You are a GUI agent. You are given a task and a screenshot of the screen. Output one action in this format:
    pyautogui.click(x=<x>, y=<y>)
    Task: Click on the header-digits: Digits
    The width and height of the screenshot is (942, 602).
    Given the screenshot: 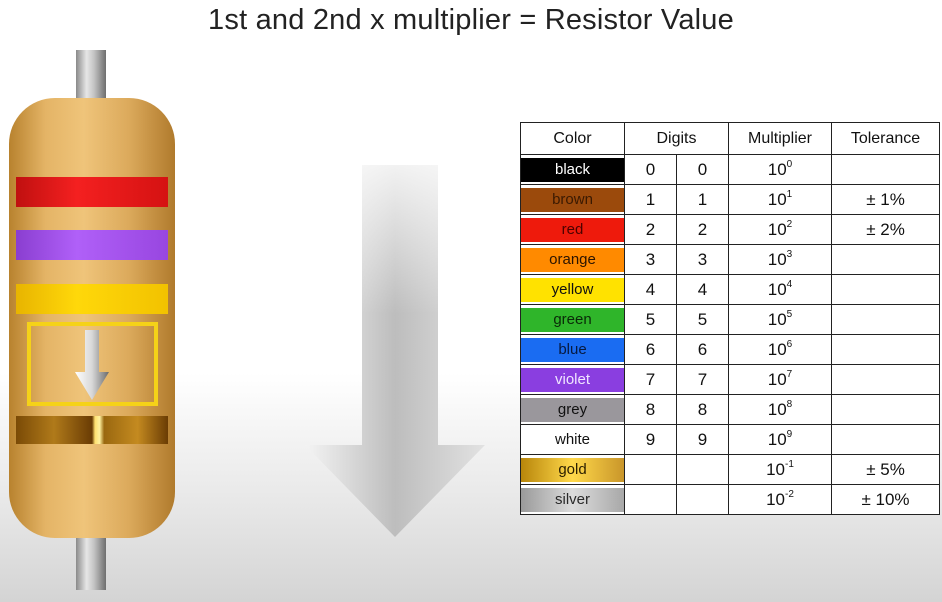 What is the action you would take?
    pyautogui.click(x=676, y=138)
    